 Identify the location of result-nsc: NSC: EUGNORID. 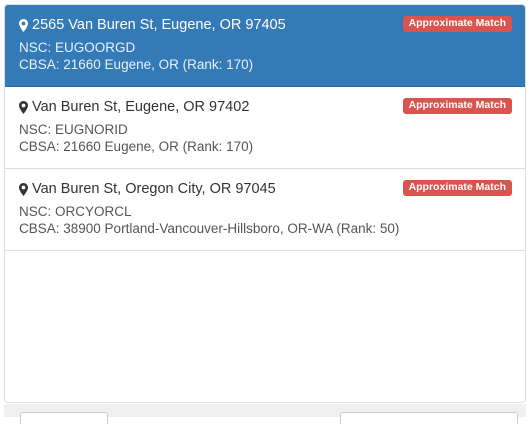
(73, 129).